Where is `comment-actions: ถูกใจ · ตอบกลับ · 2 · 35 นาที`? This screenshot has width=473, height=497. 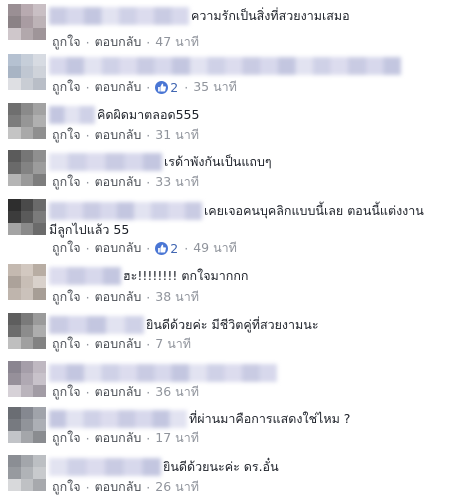
comment-actions: ถูกใจ · ตอบกลับ · 2 · 35 นาที is located at coordinates (144, 87).